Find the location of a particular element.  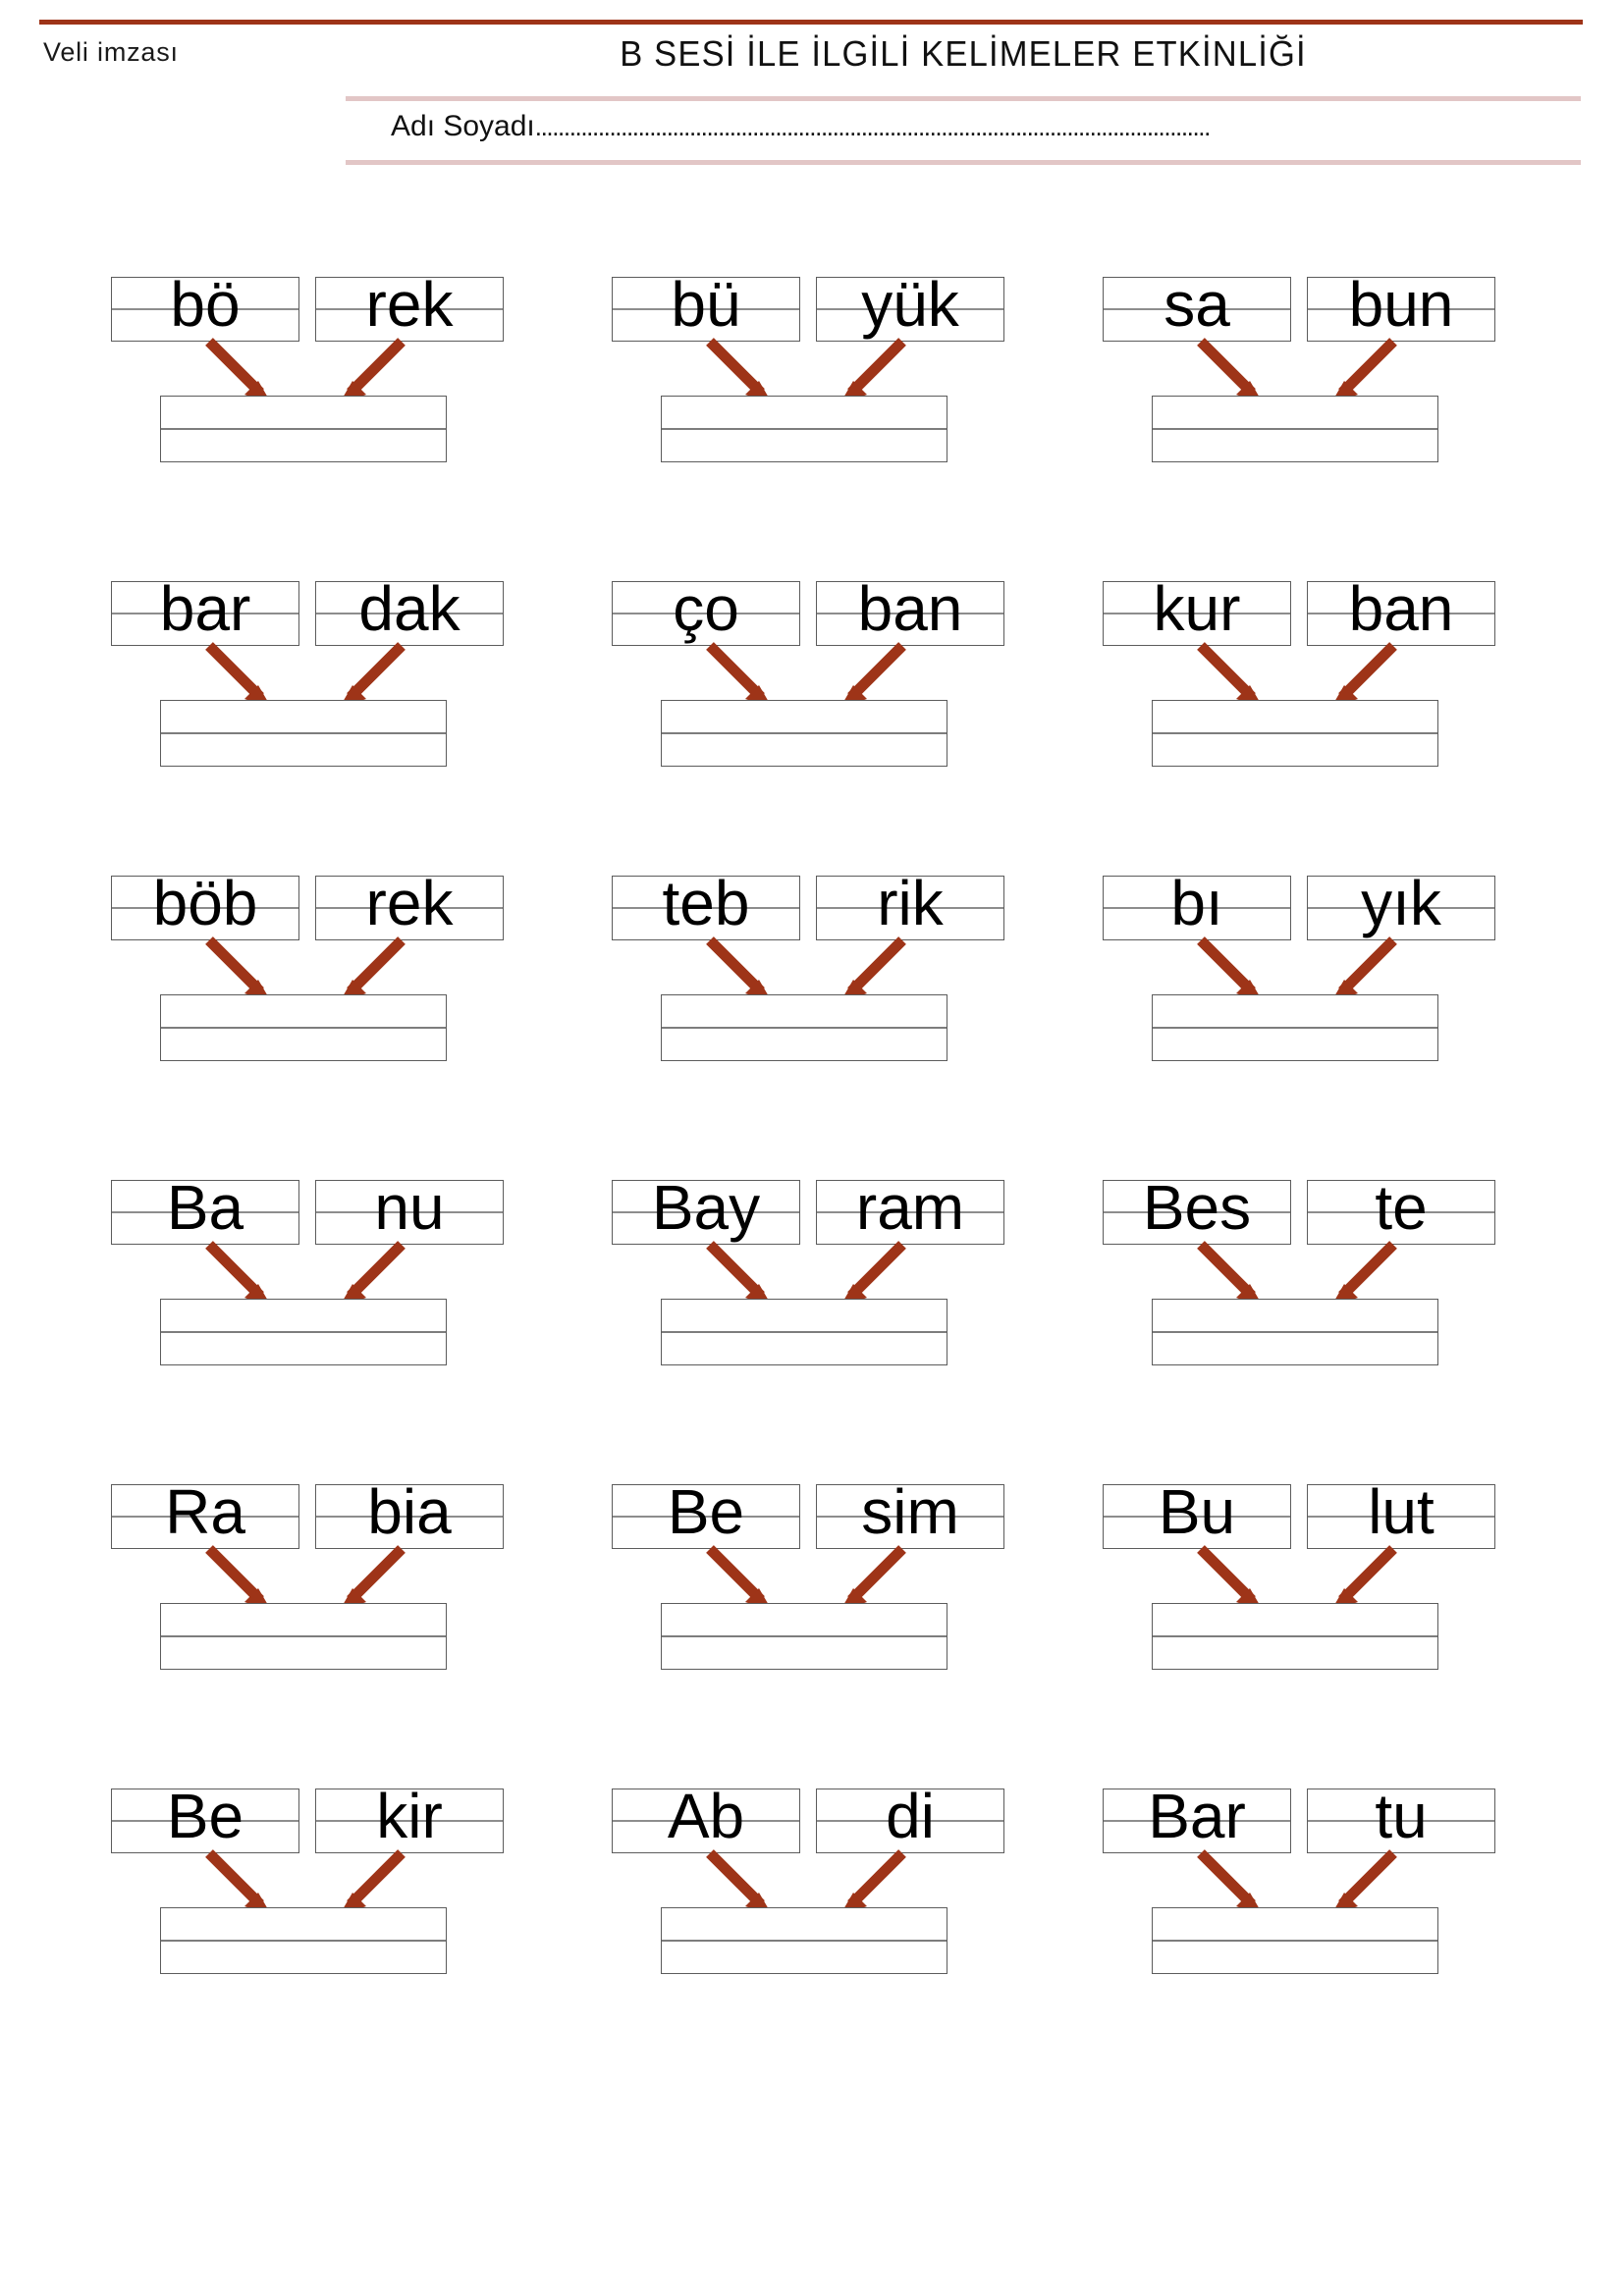

syllable-box-second: rek is located at coordinates (409, 904).